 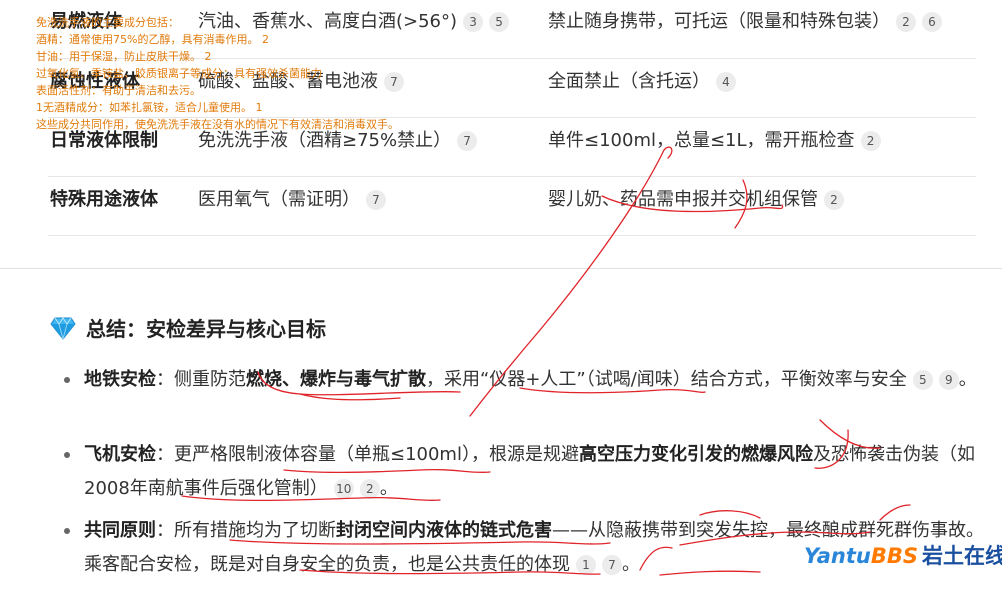 I want to click on bullet-label: 地铁安检, so click(x=120, y=379).